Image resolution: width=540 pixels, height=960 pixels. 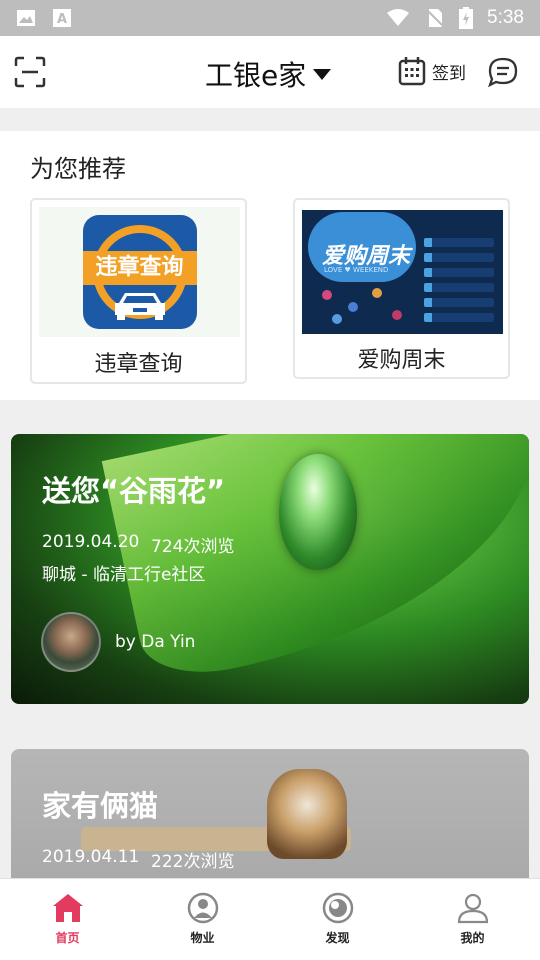 I want to click on svg-text: A, so click(x=62, y=19).